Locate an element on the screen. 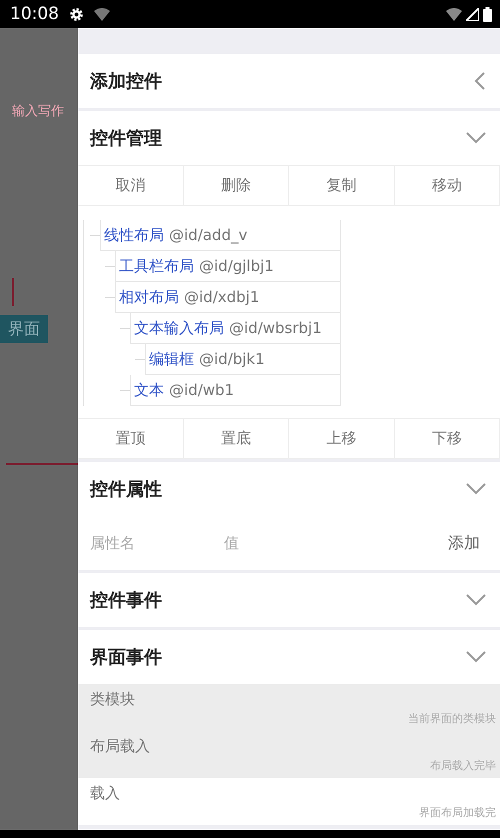 The image size is (500, 838). tree-item: 相对布局 @id/xdbj1 is located at coordinates (228, 297).